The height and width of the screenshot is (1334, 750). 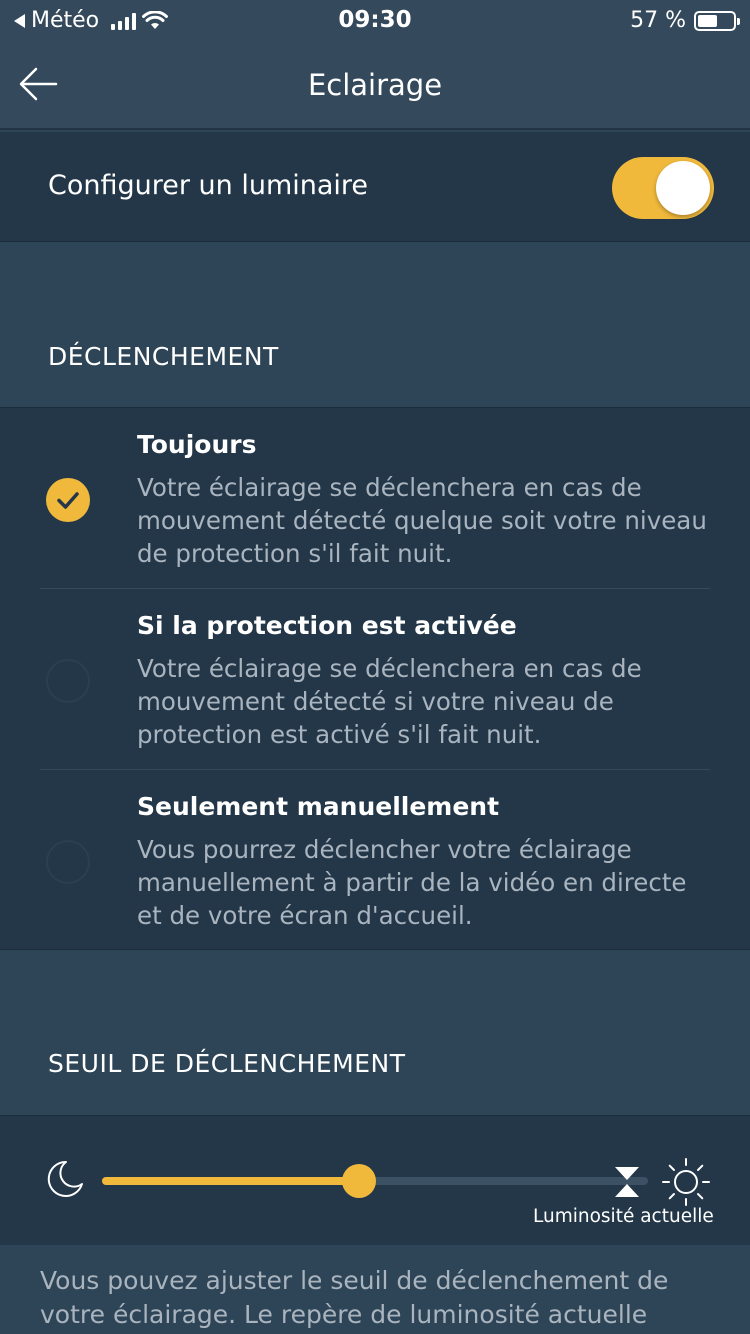 What do you see at coordinates (717, 20) in the screenshot?
I see `battery-icon` at bounding box center [717, 20].